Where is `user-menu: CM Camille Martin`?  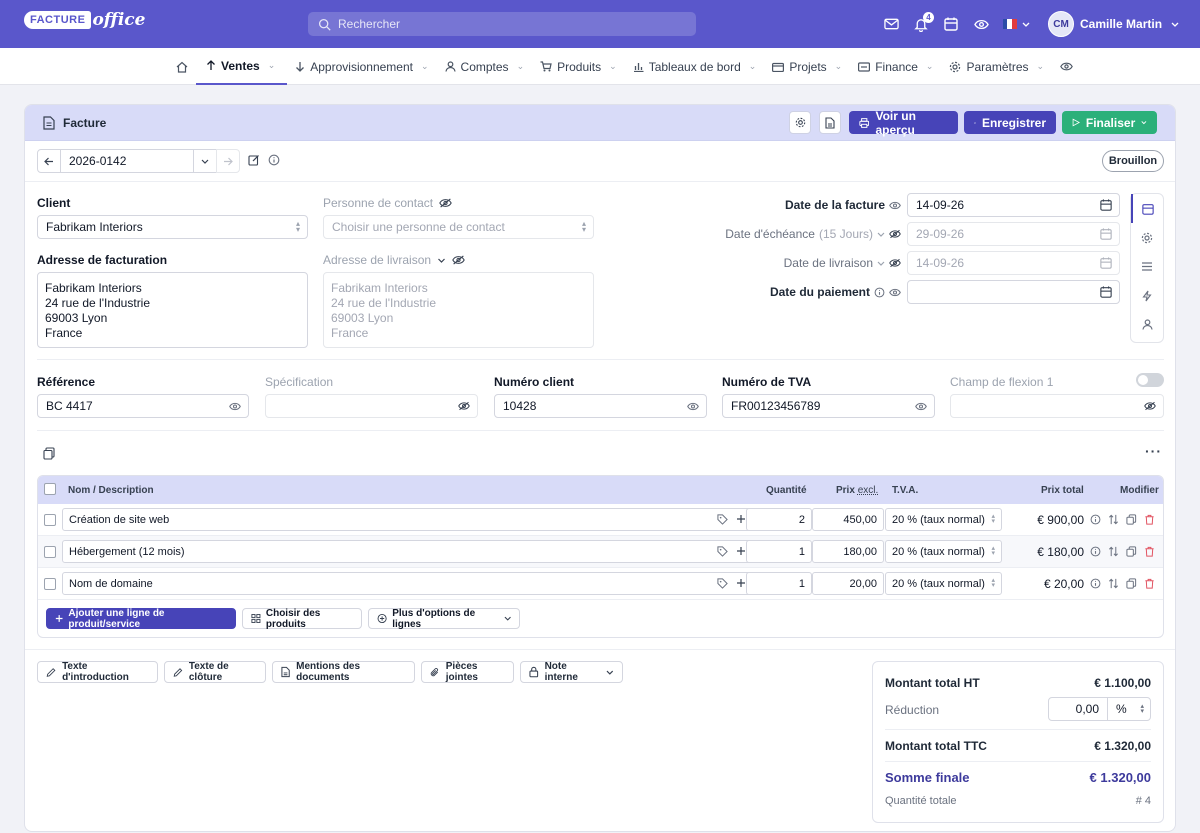 user-menu: CM Camille Martin is located at coordinates (1113, 24).